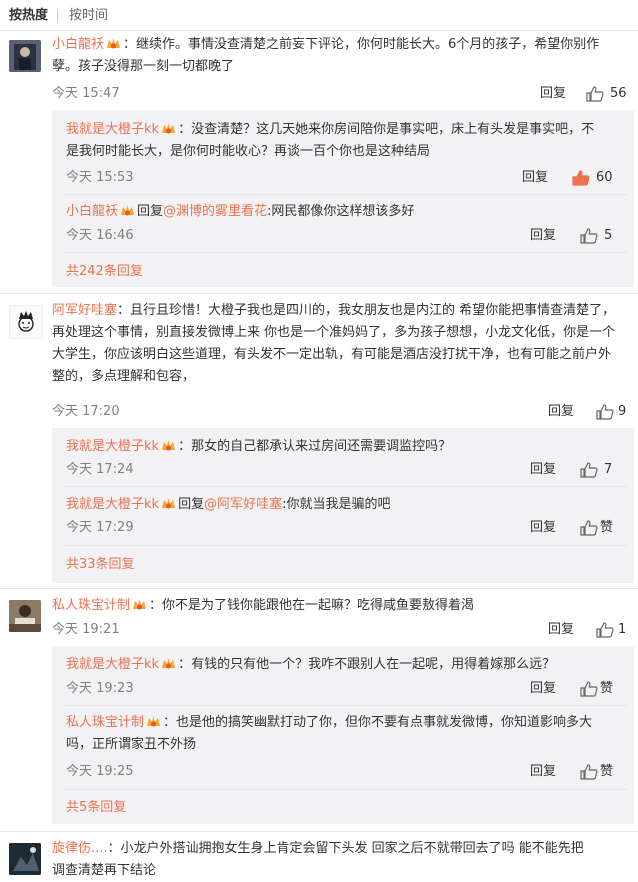 This screenshot has width=638, height=882. Describe the element at coordinates (215, 211) in the screenshot. I see `mention-link: @渊博的雾里看花` at that location.